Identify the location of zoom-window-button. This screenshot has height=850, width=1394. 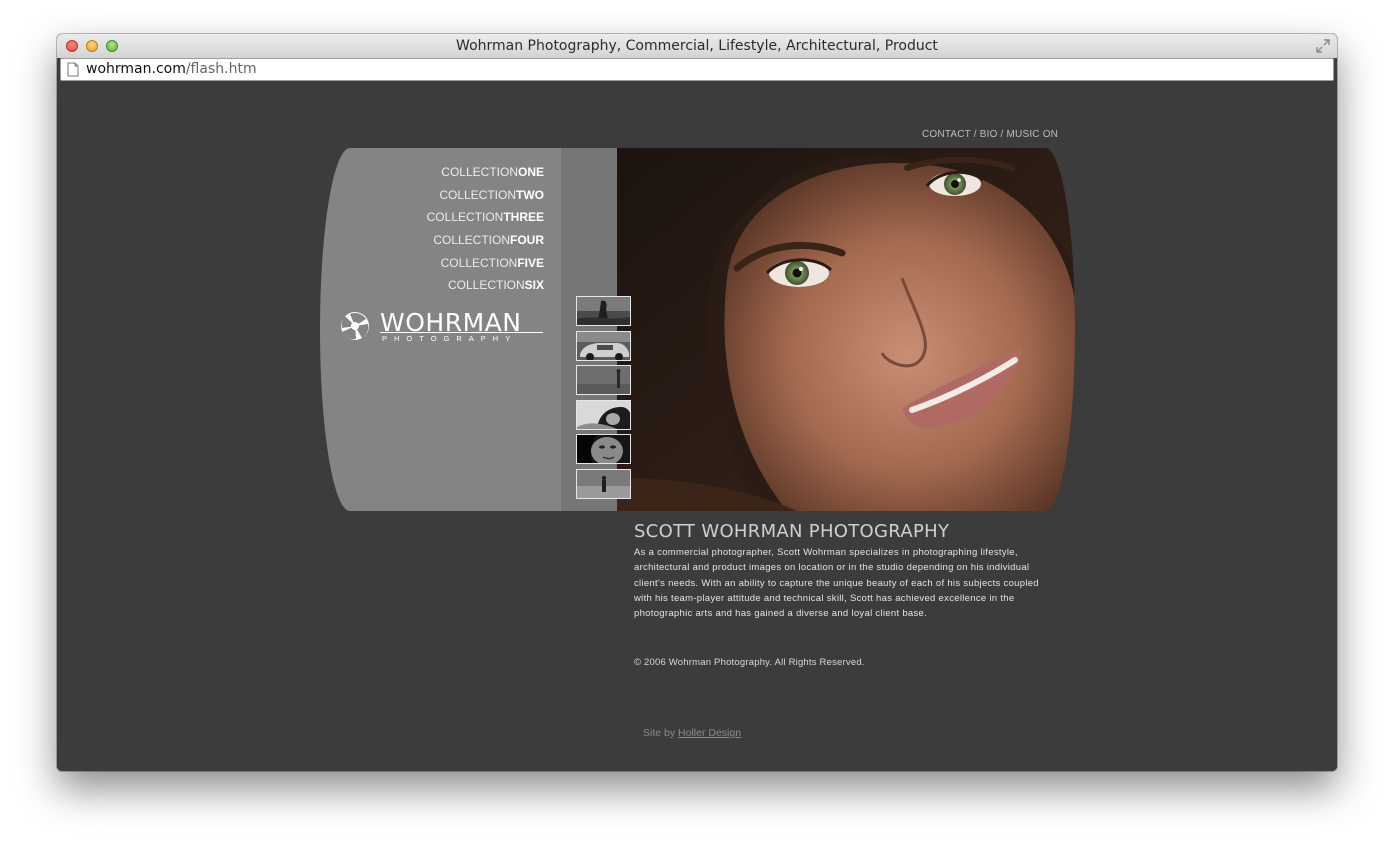
(112, 46).